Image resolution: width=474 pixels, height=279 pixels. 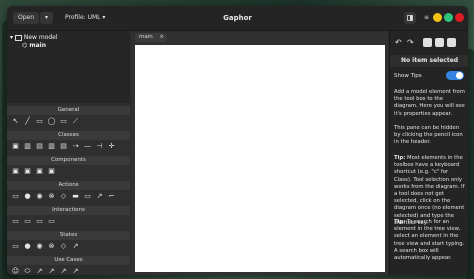 I want to click on sidebar-icon, so click(x=410, y=18).